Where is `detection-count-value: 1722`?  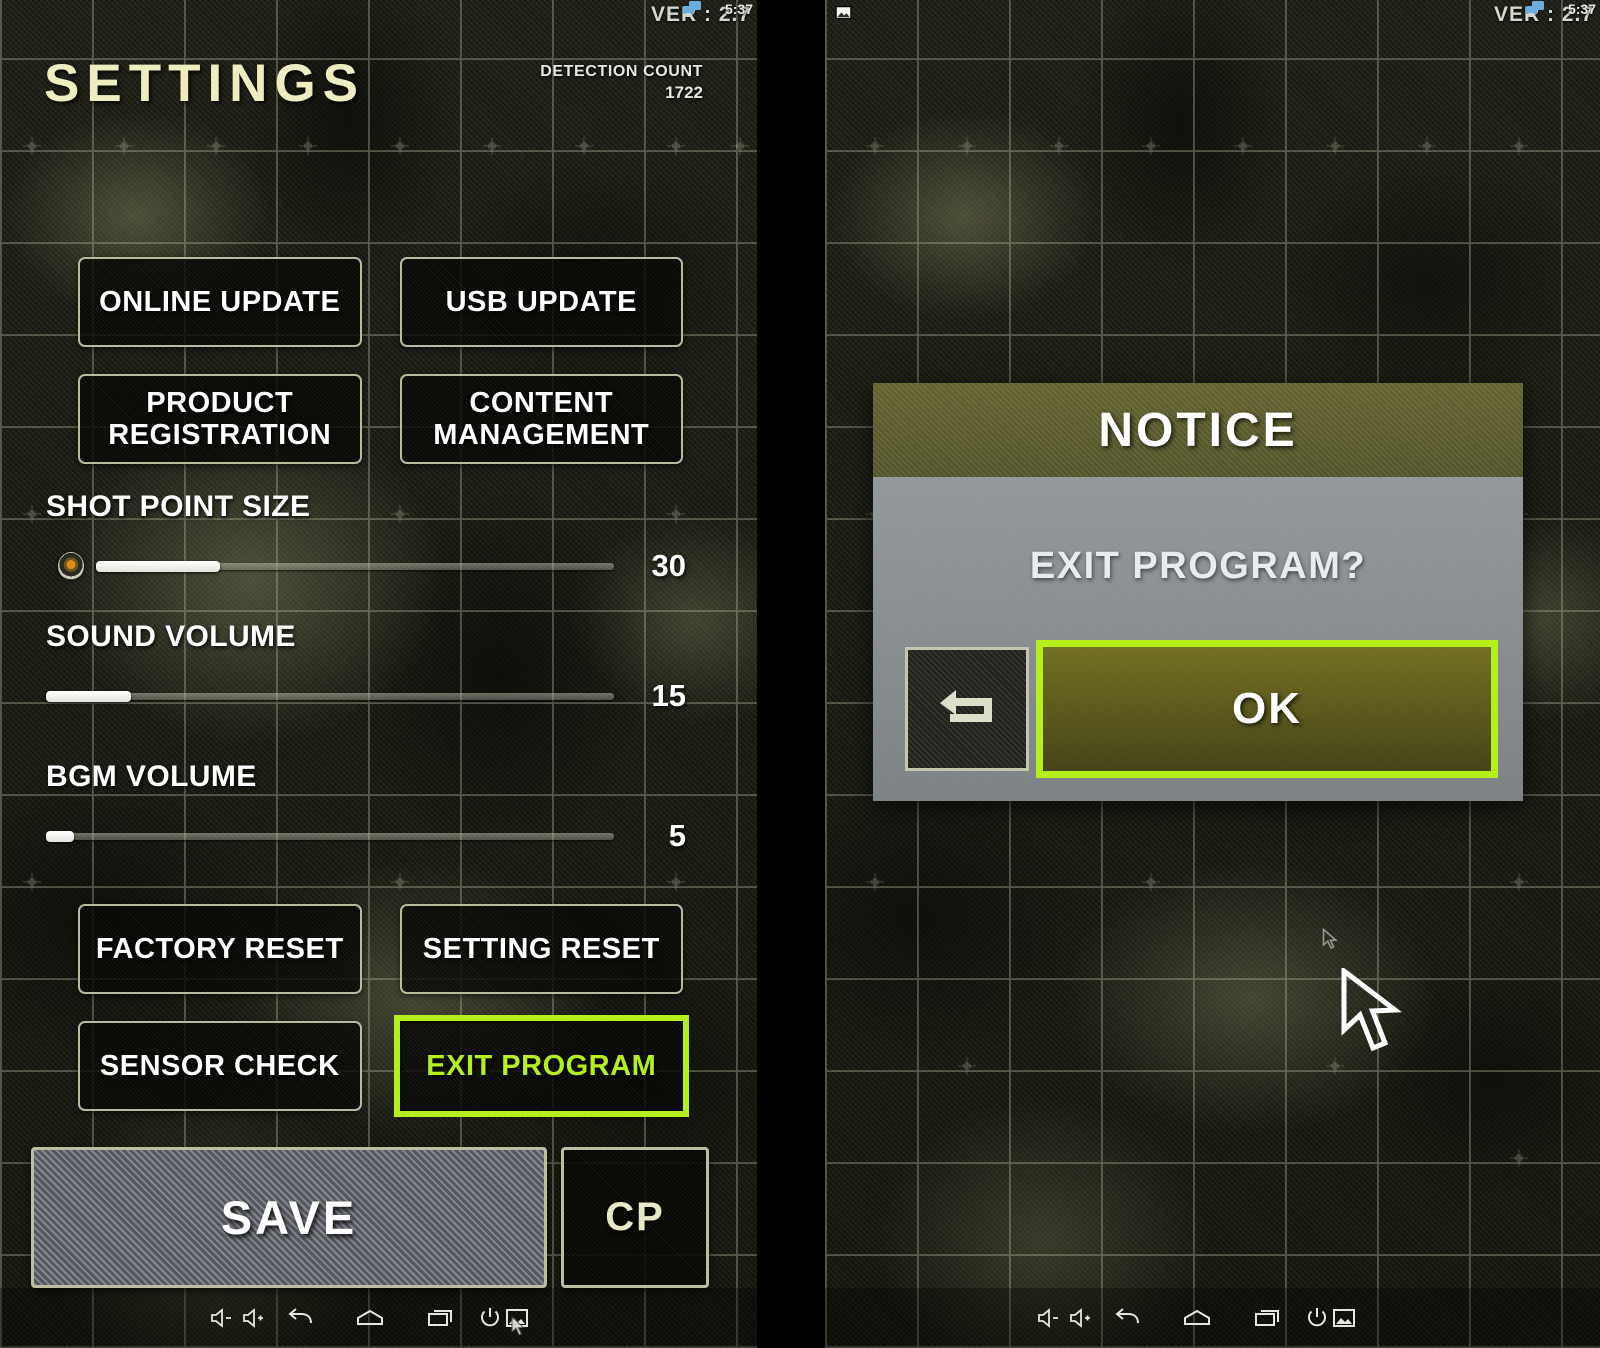
detection-count-value: 1722 is located at coordinates (684, 92).